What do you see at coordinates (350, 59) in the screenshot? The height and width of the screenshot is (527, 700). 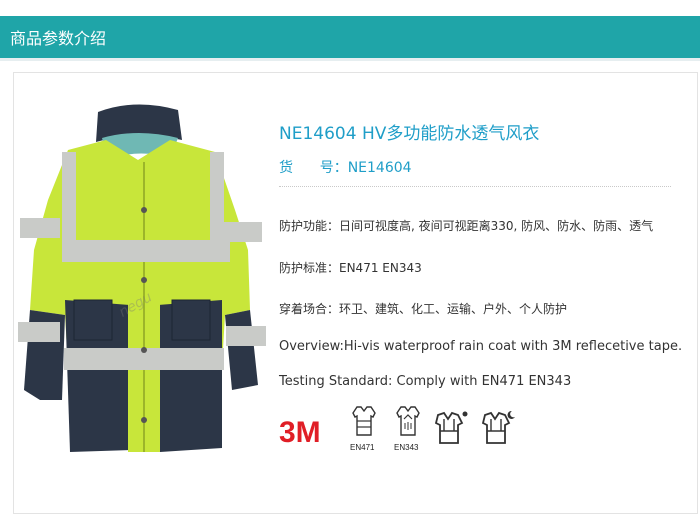 I see `header-divider` at bounding box center [350, 59].